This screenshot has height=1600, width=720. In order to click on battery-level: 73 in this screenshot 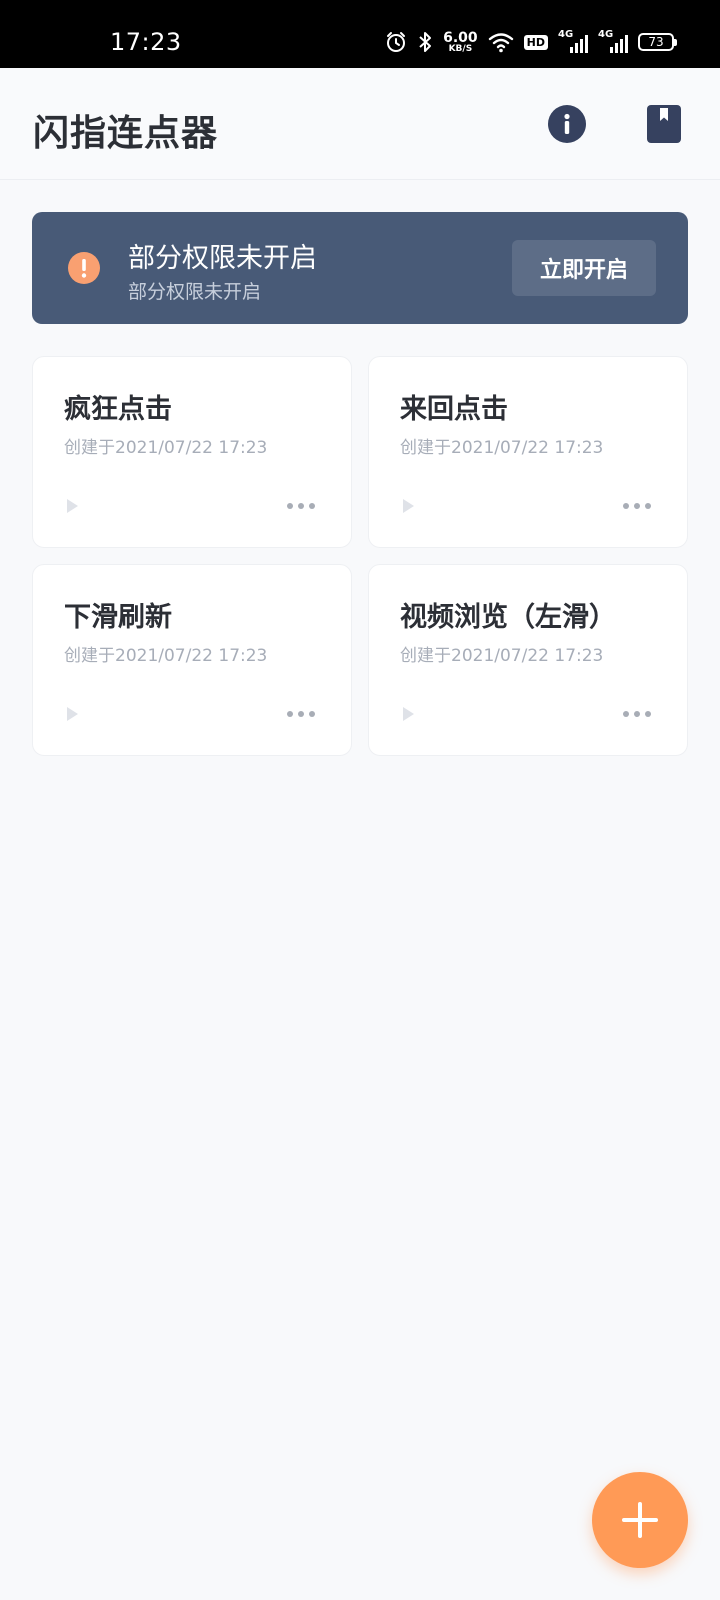, I will do `click(656, 42)`.